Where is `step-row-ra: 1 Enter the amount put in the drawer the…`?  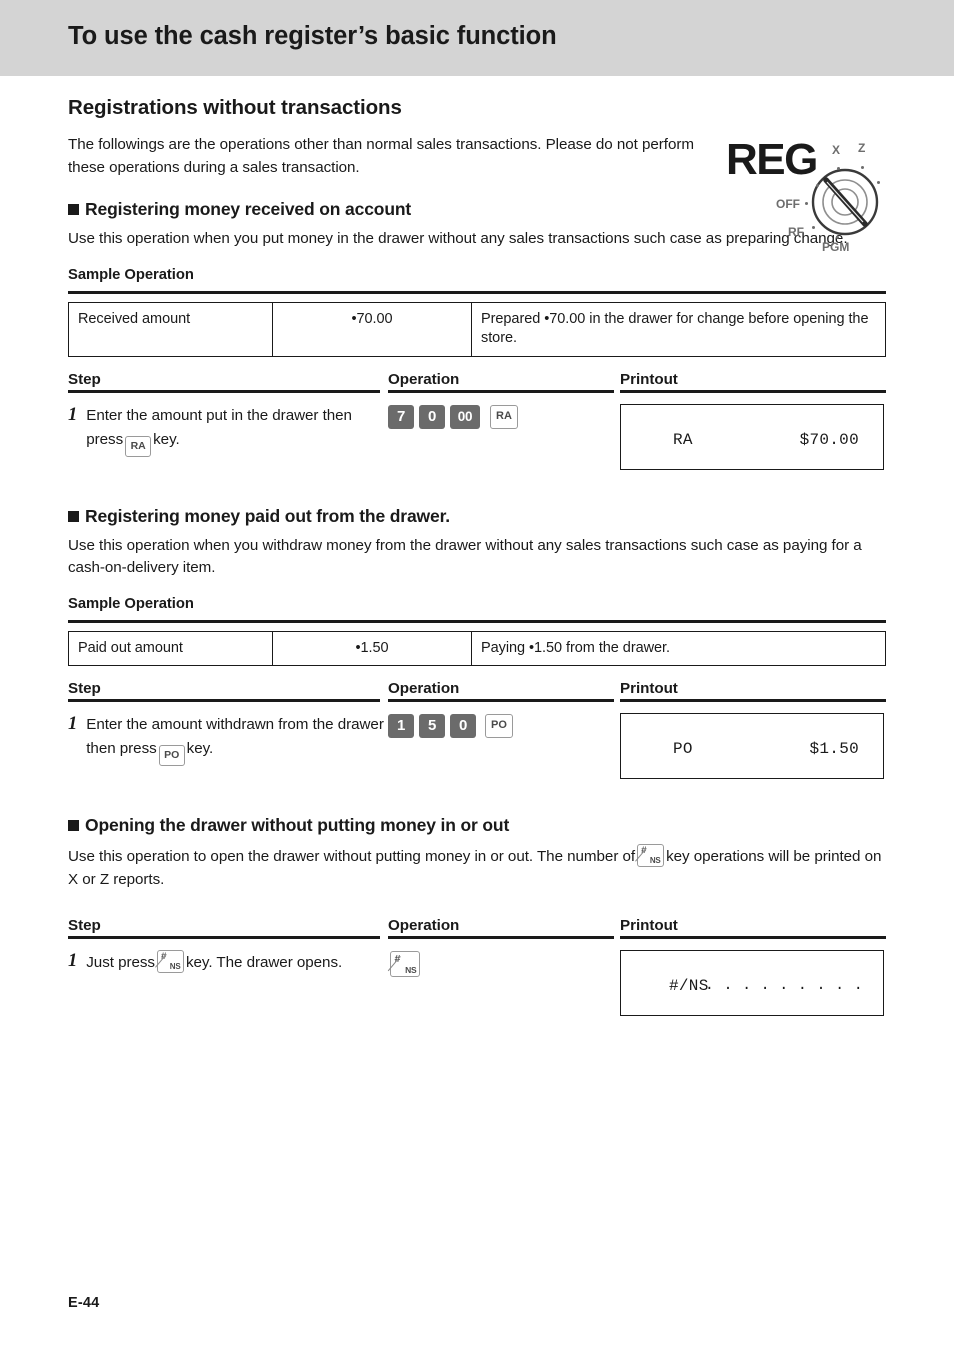 step-row-ra: 1 Enter the amount put in the drawer the… is located at coordinates (477, 436).